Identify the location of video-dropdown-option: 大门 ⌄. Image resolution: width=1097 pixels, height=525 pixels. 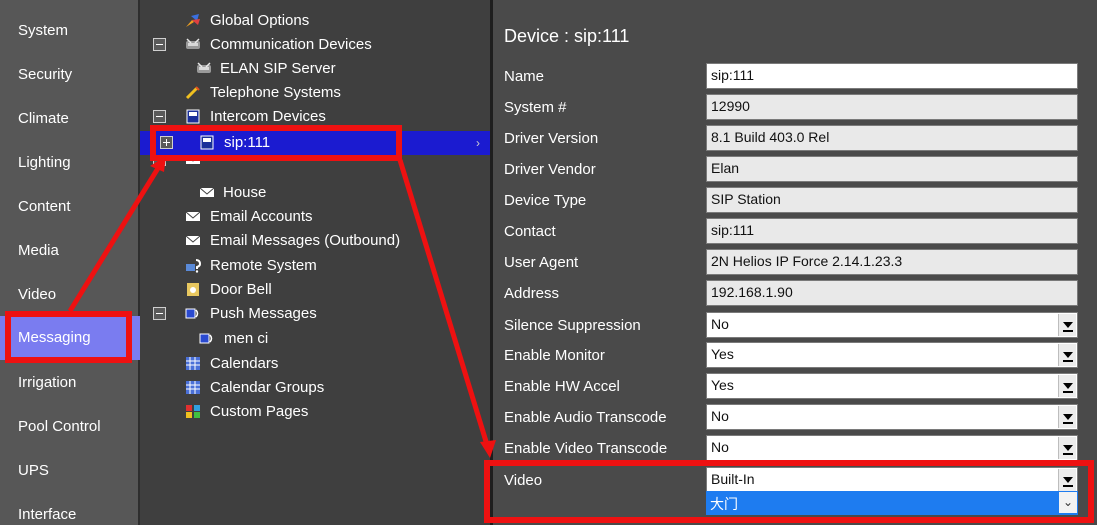
(892, 503).